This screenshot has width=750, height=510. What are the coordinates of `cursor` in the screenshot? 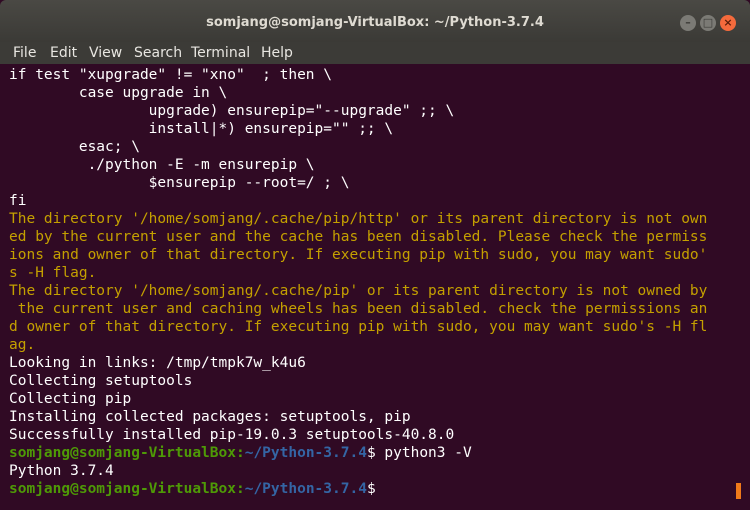 It's located at (738, 491).